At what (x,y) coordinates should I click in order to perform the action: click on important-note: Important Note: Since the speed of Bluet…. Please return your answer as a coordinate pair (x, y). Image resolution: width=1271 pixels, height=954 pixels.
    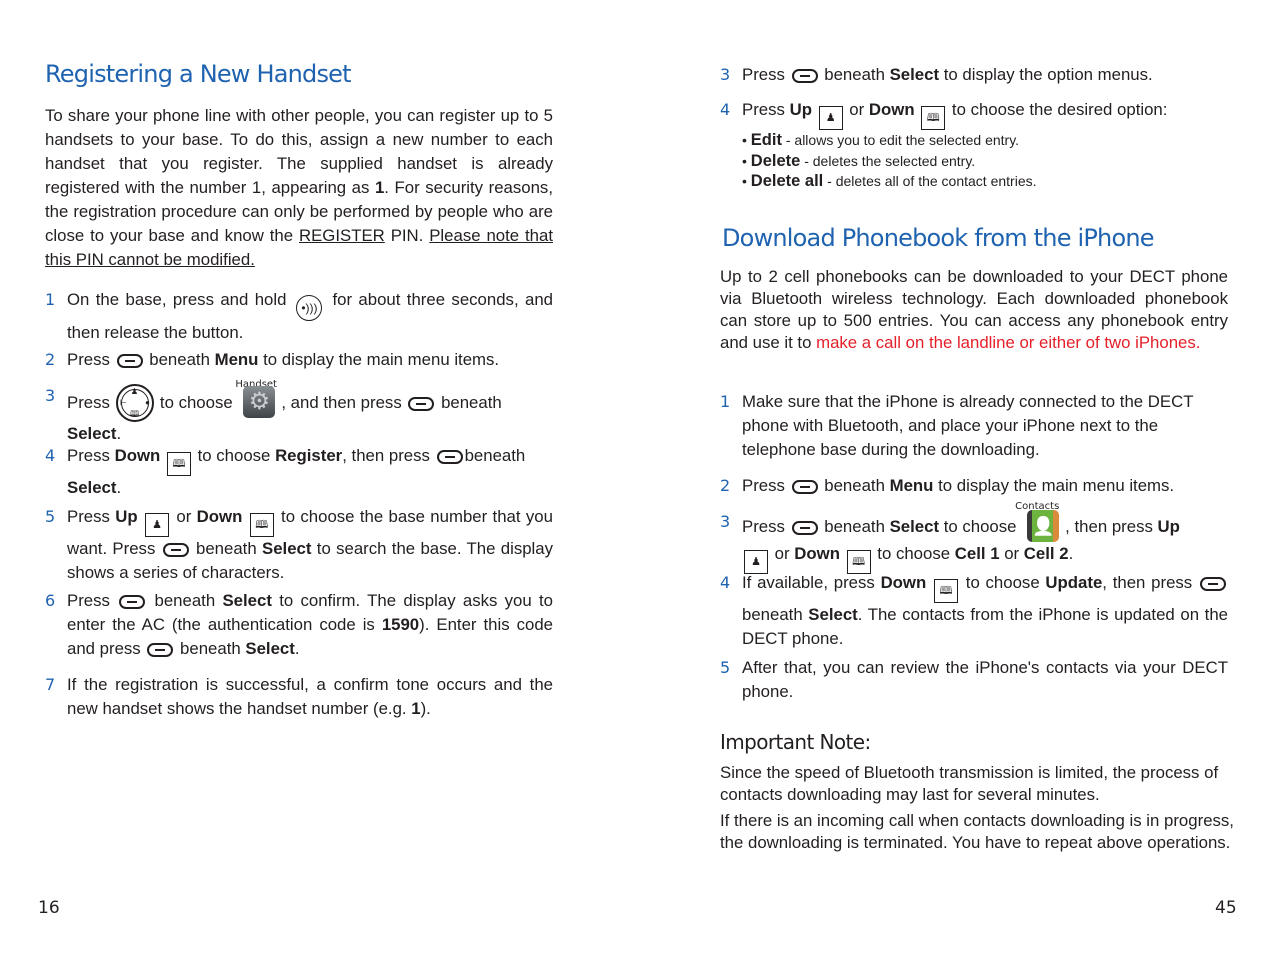
    Looking at the image, I should click on (980, 794).